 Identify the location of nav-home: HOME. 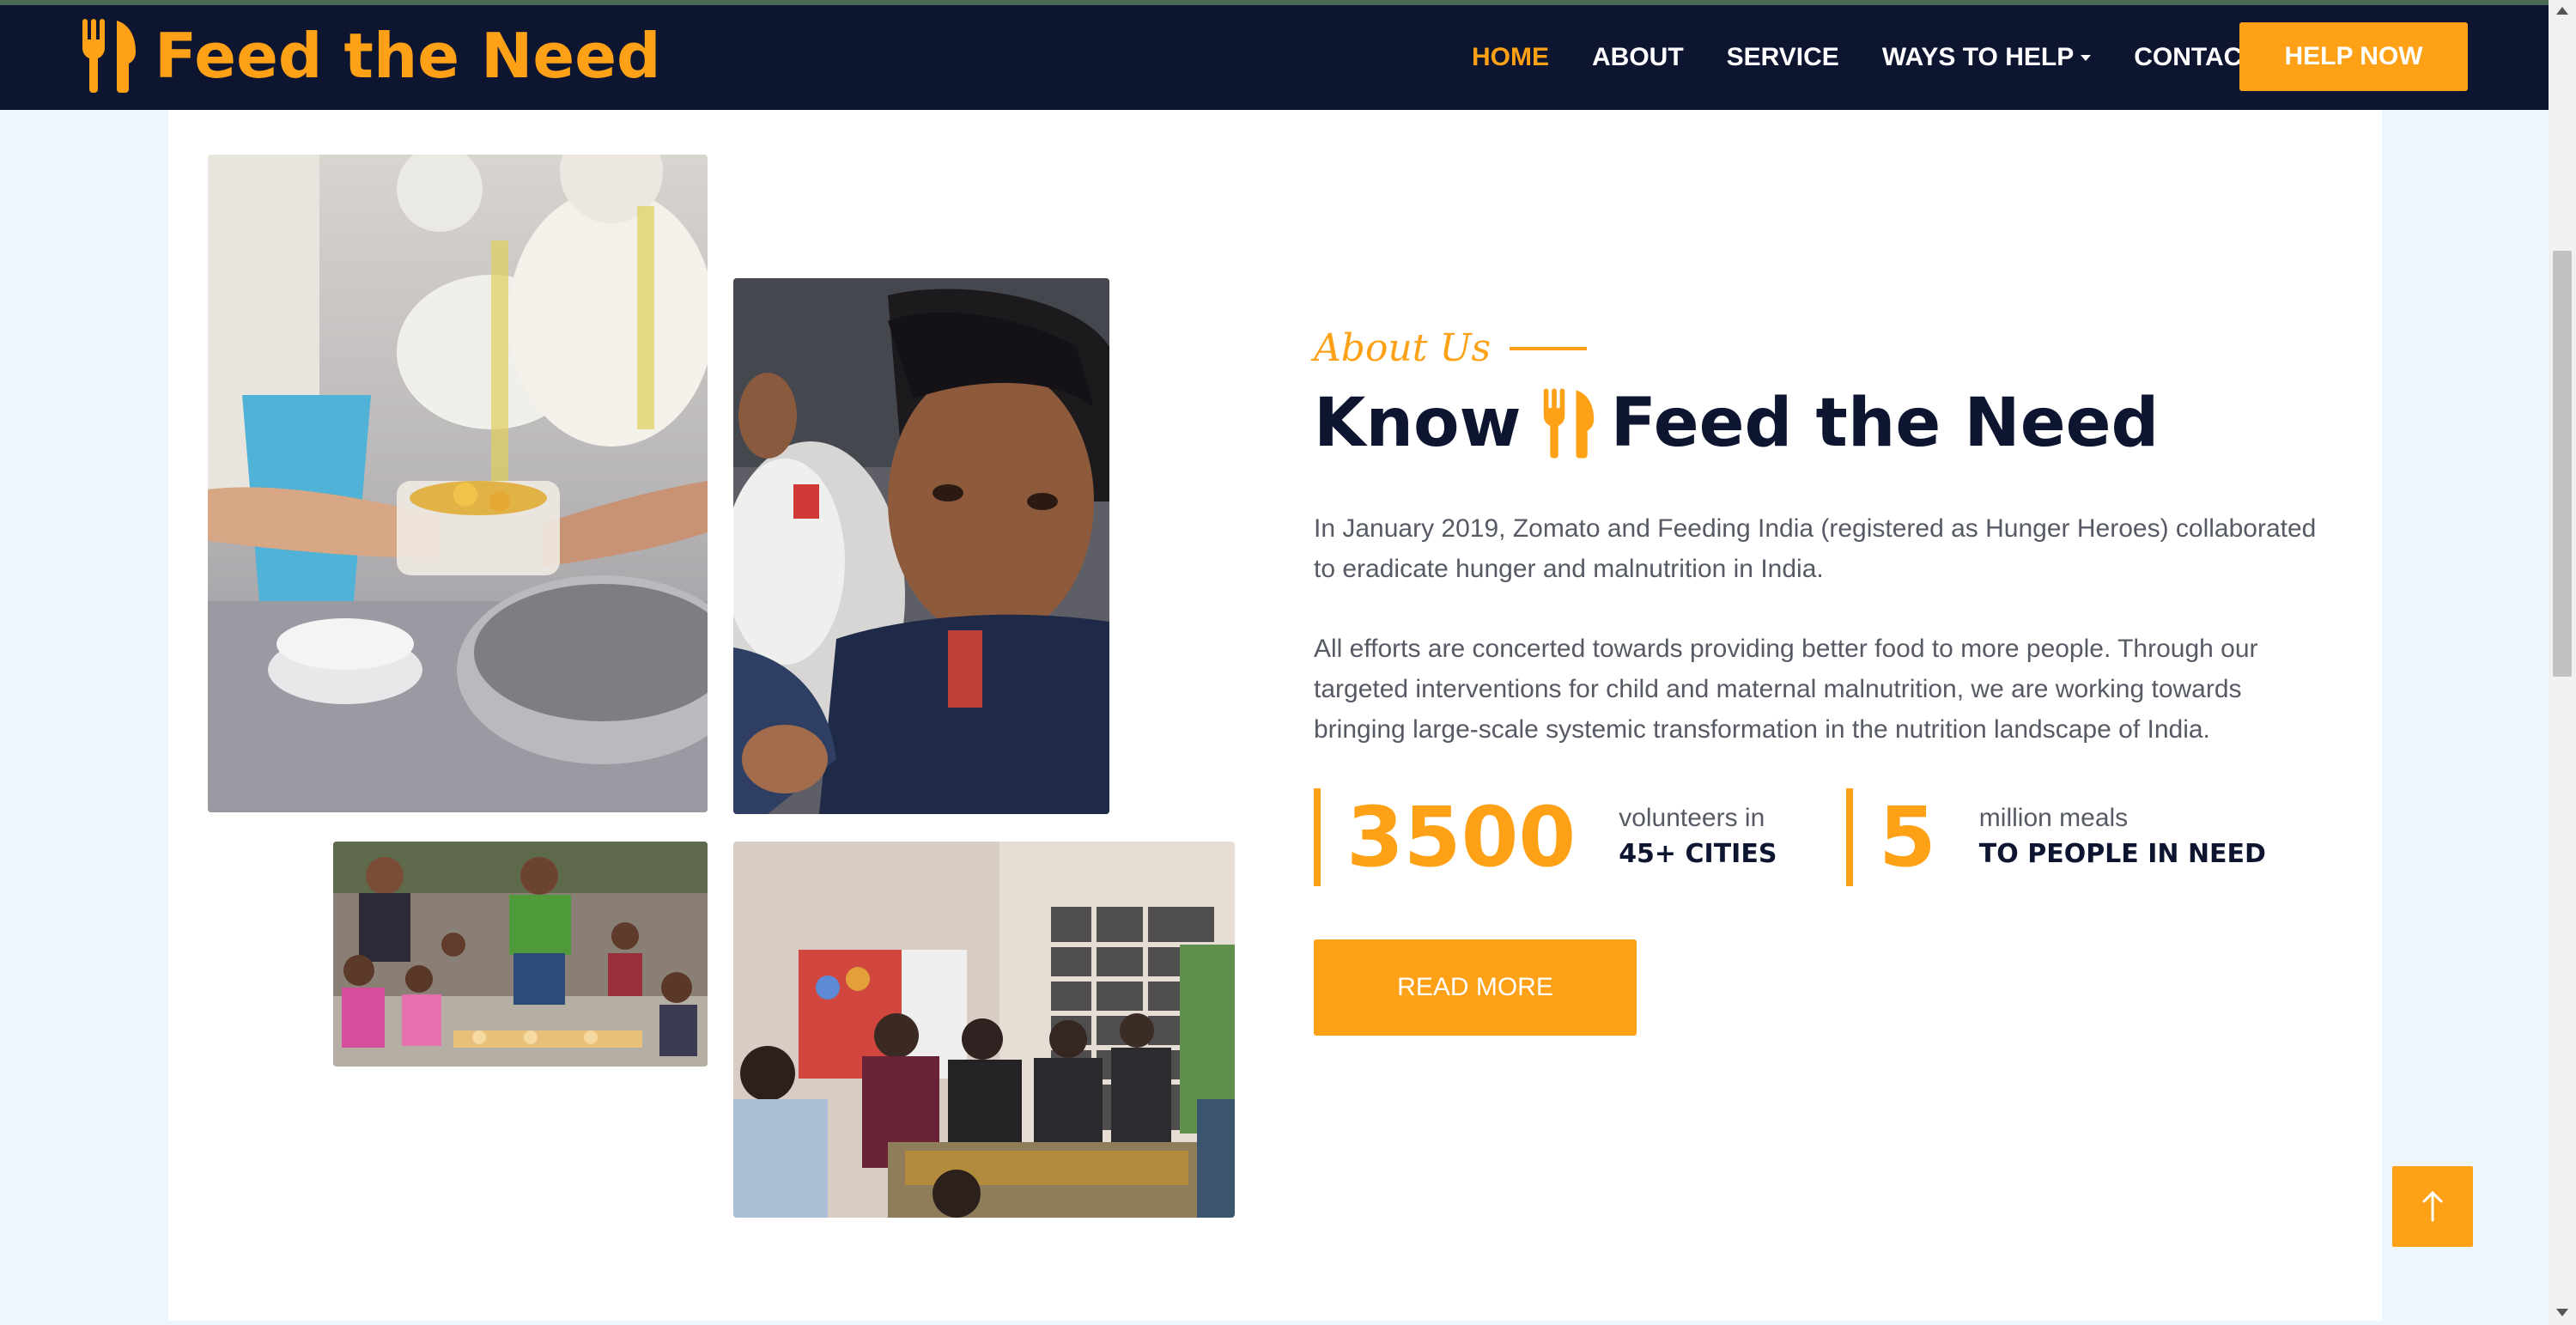
(1510, 57).